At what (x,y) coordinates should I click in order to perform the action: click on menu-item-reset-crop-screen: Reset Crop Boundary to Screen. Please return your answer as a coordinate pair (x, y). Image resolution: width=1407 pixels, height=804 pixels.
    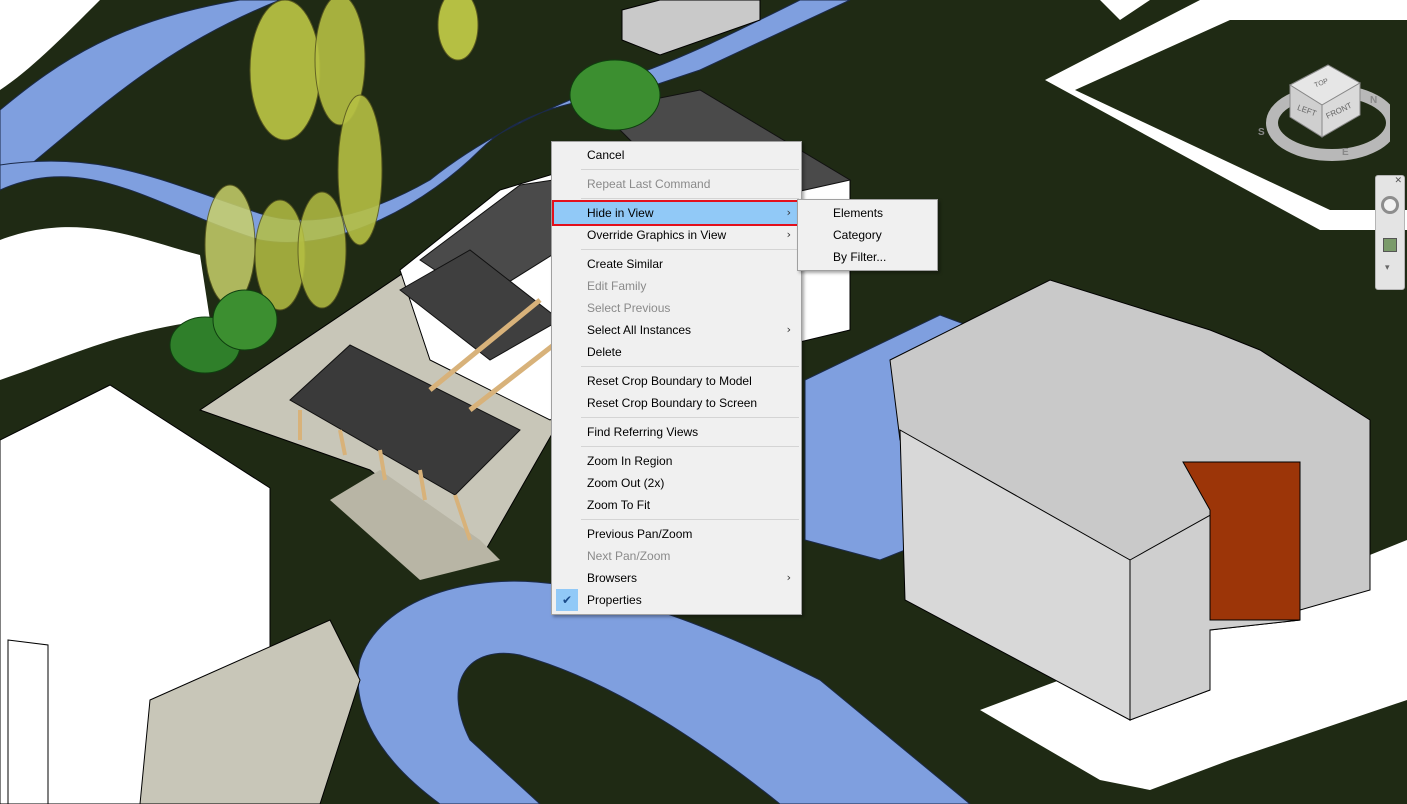
    Looking at the image, I should click on (676, 403).